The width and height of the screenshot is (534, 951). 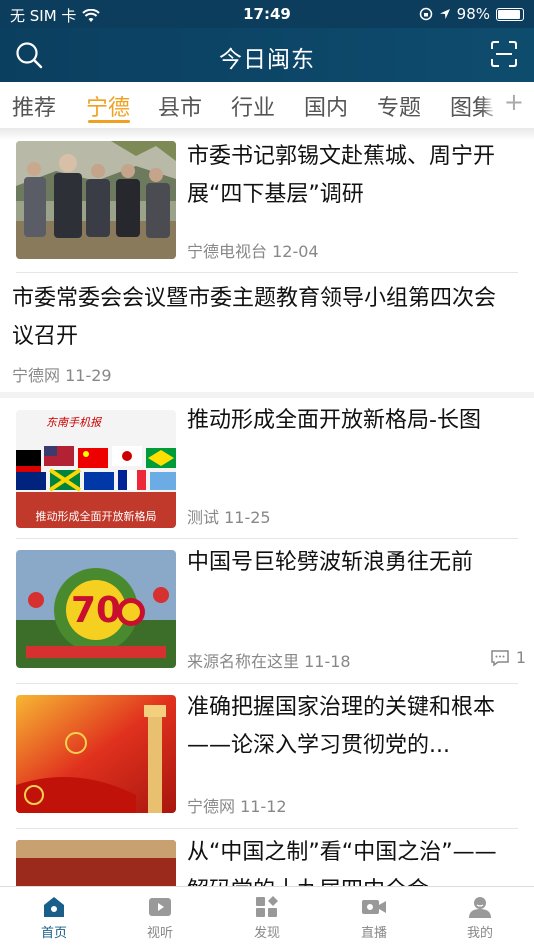 What do you see at coordinates (108, 106) in the screenshot?
I see `tab-ningde: 宁德` at bounding box center [108, 106].